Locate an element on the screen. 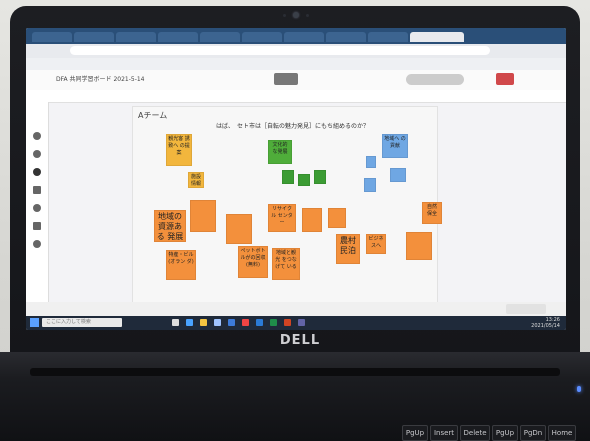 The height and width of the screenshot is (441, 590). sticky-note: 農村 民泊 is located at coordinates (348, 249).